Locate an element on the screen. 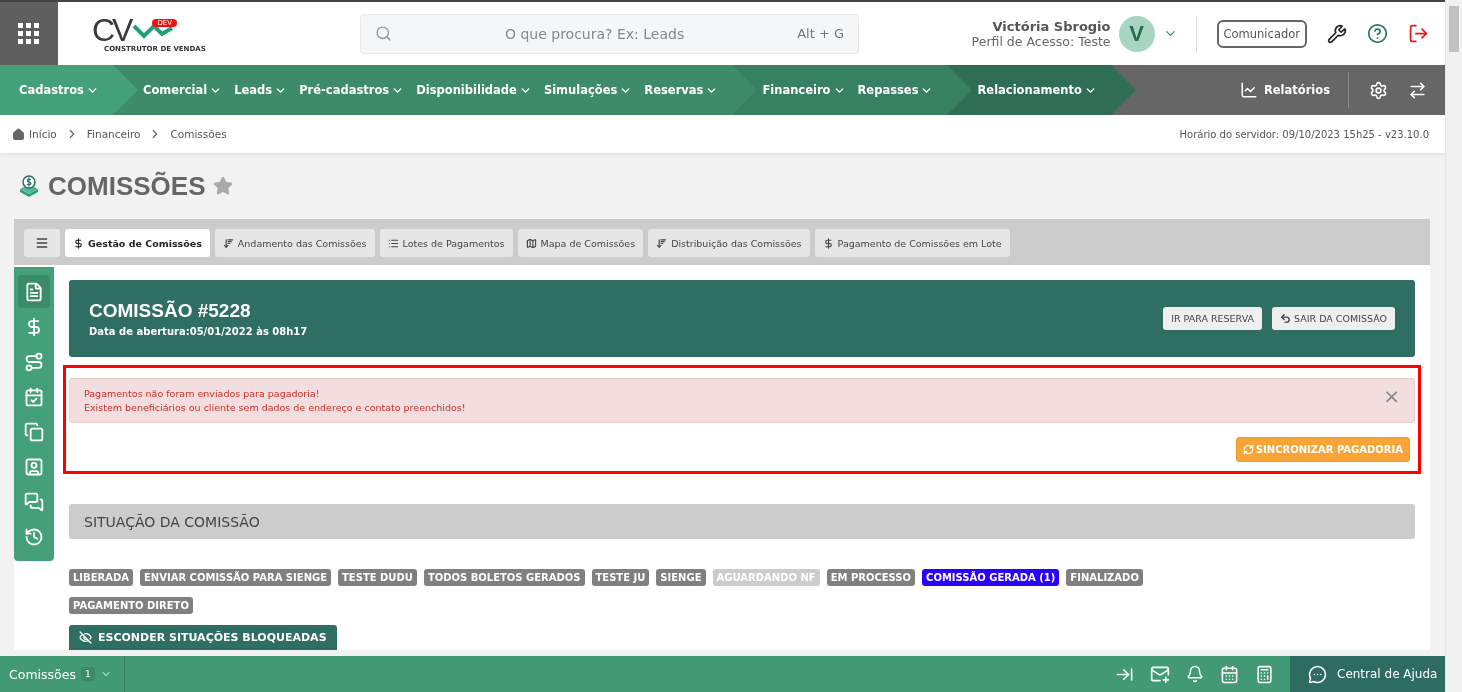 This screenshot has width=1462, height=692. close-button: × is located at coordinates (1391, 396).